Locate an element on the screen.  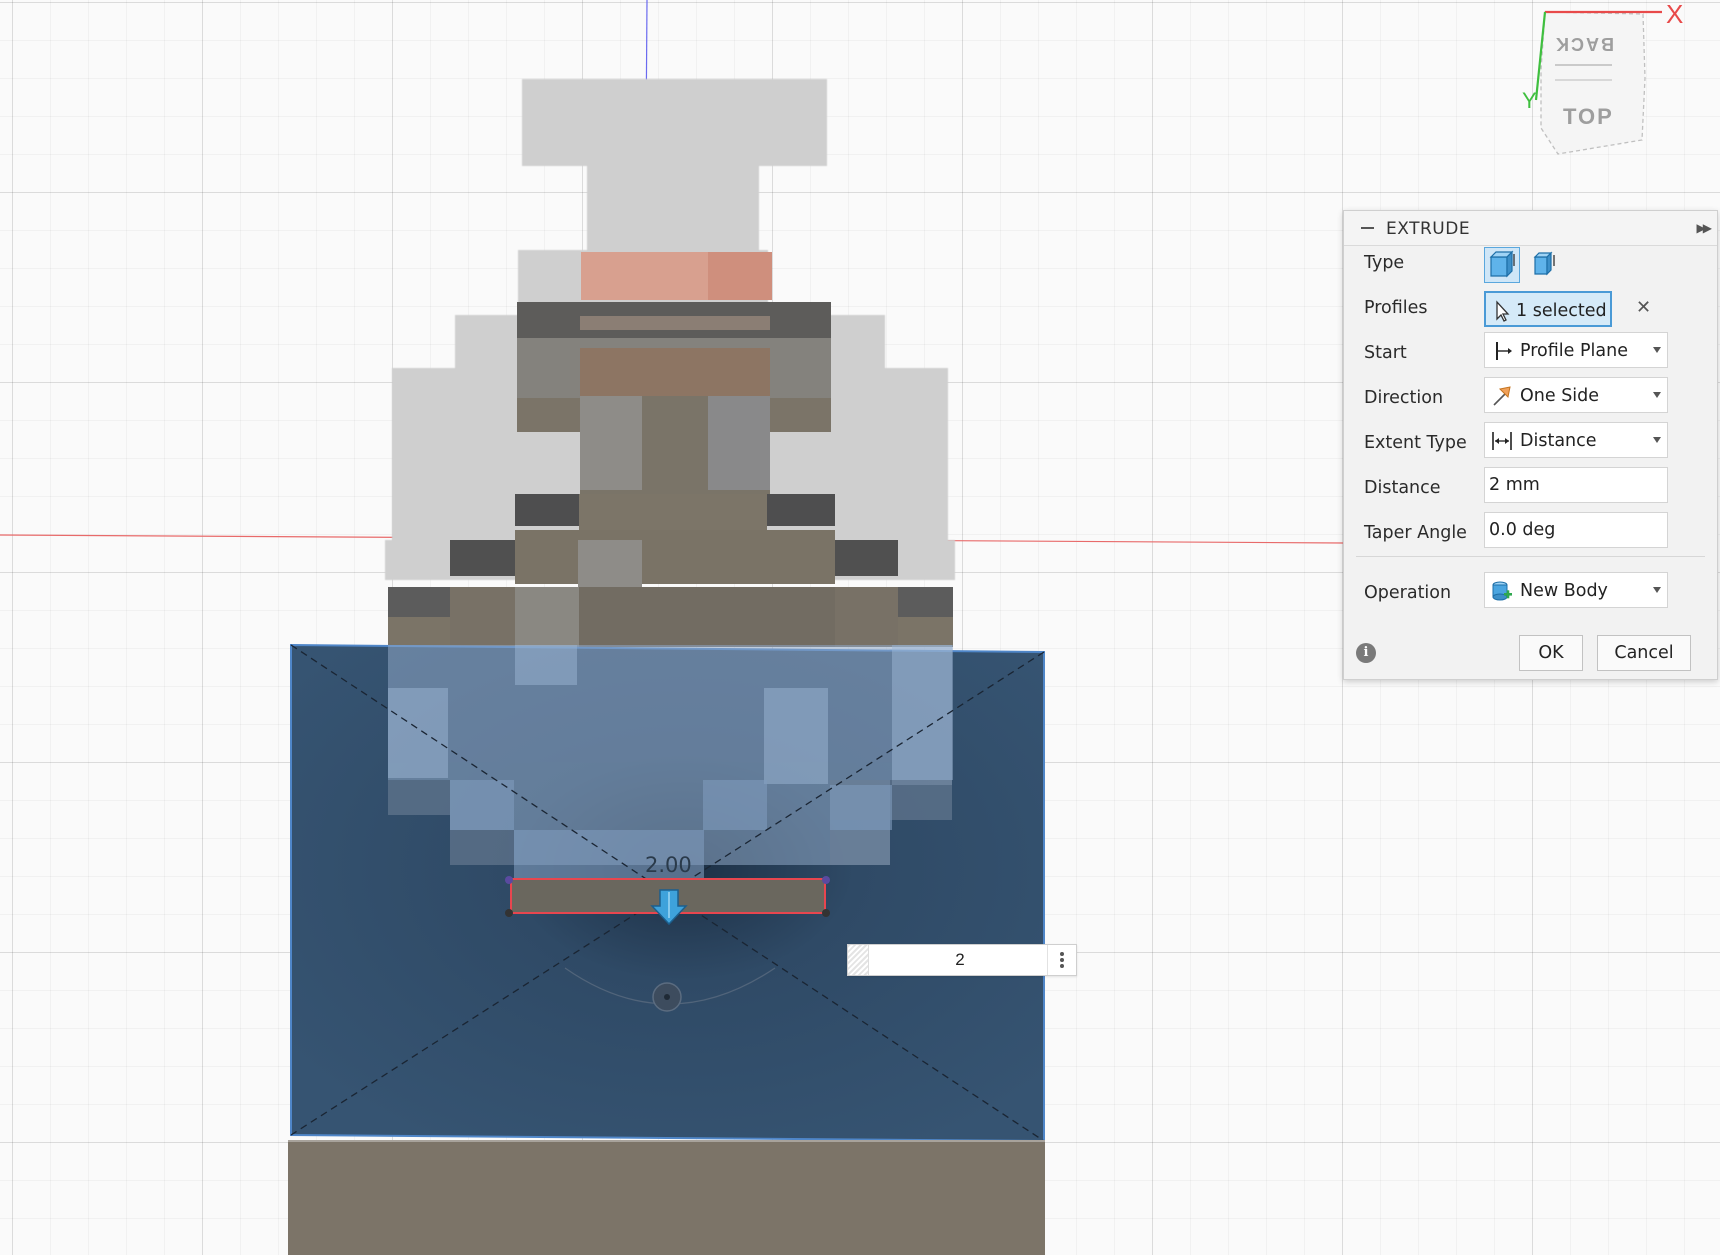
drag-grip is located at coordinates (858, 960).